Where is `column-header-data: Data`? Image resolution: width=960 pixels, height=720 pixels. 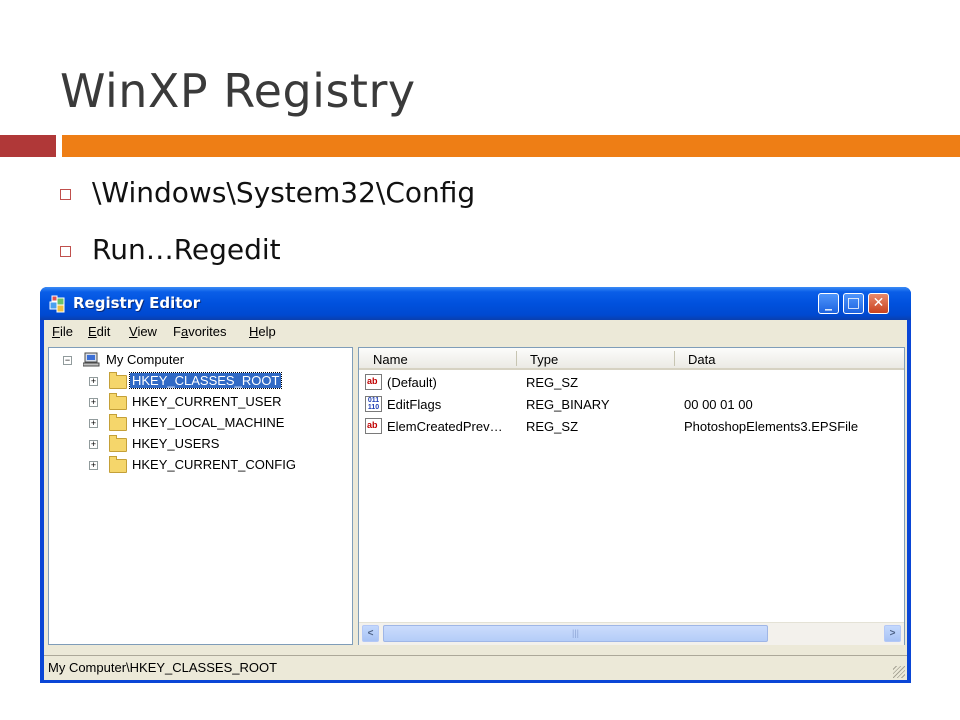
column-header-data: Data is located at coordinates (701, 359).